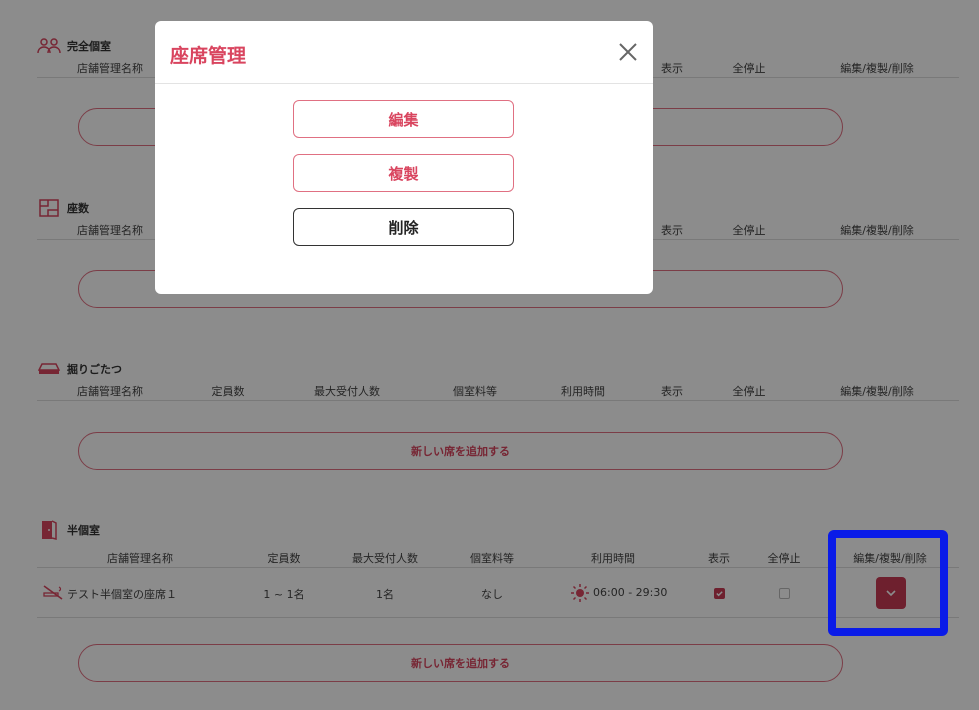  Describe the element at coordinates (208, 56) in the screenshot. I see `modal-title: 座席管理` at that location.